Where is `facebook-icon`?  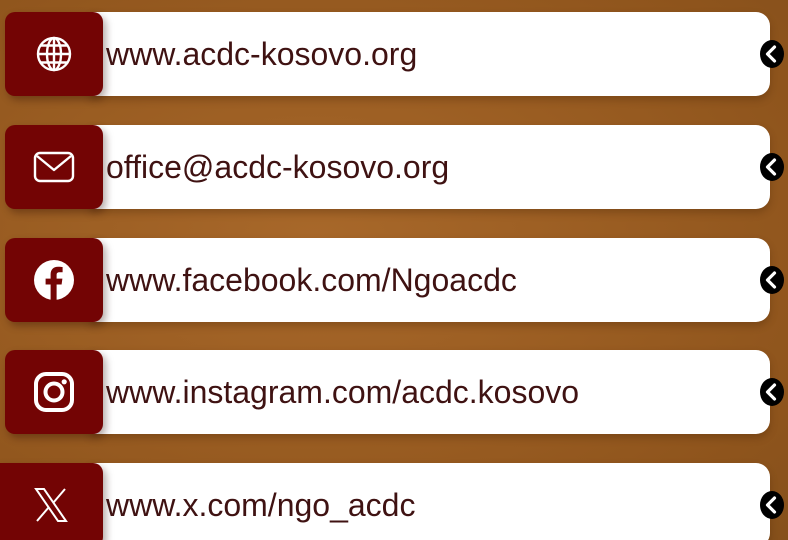 facebook-icon is located at coordinates (54, 280).